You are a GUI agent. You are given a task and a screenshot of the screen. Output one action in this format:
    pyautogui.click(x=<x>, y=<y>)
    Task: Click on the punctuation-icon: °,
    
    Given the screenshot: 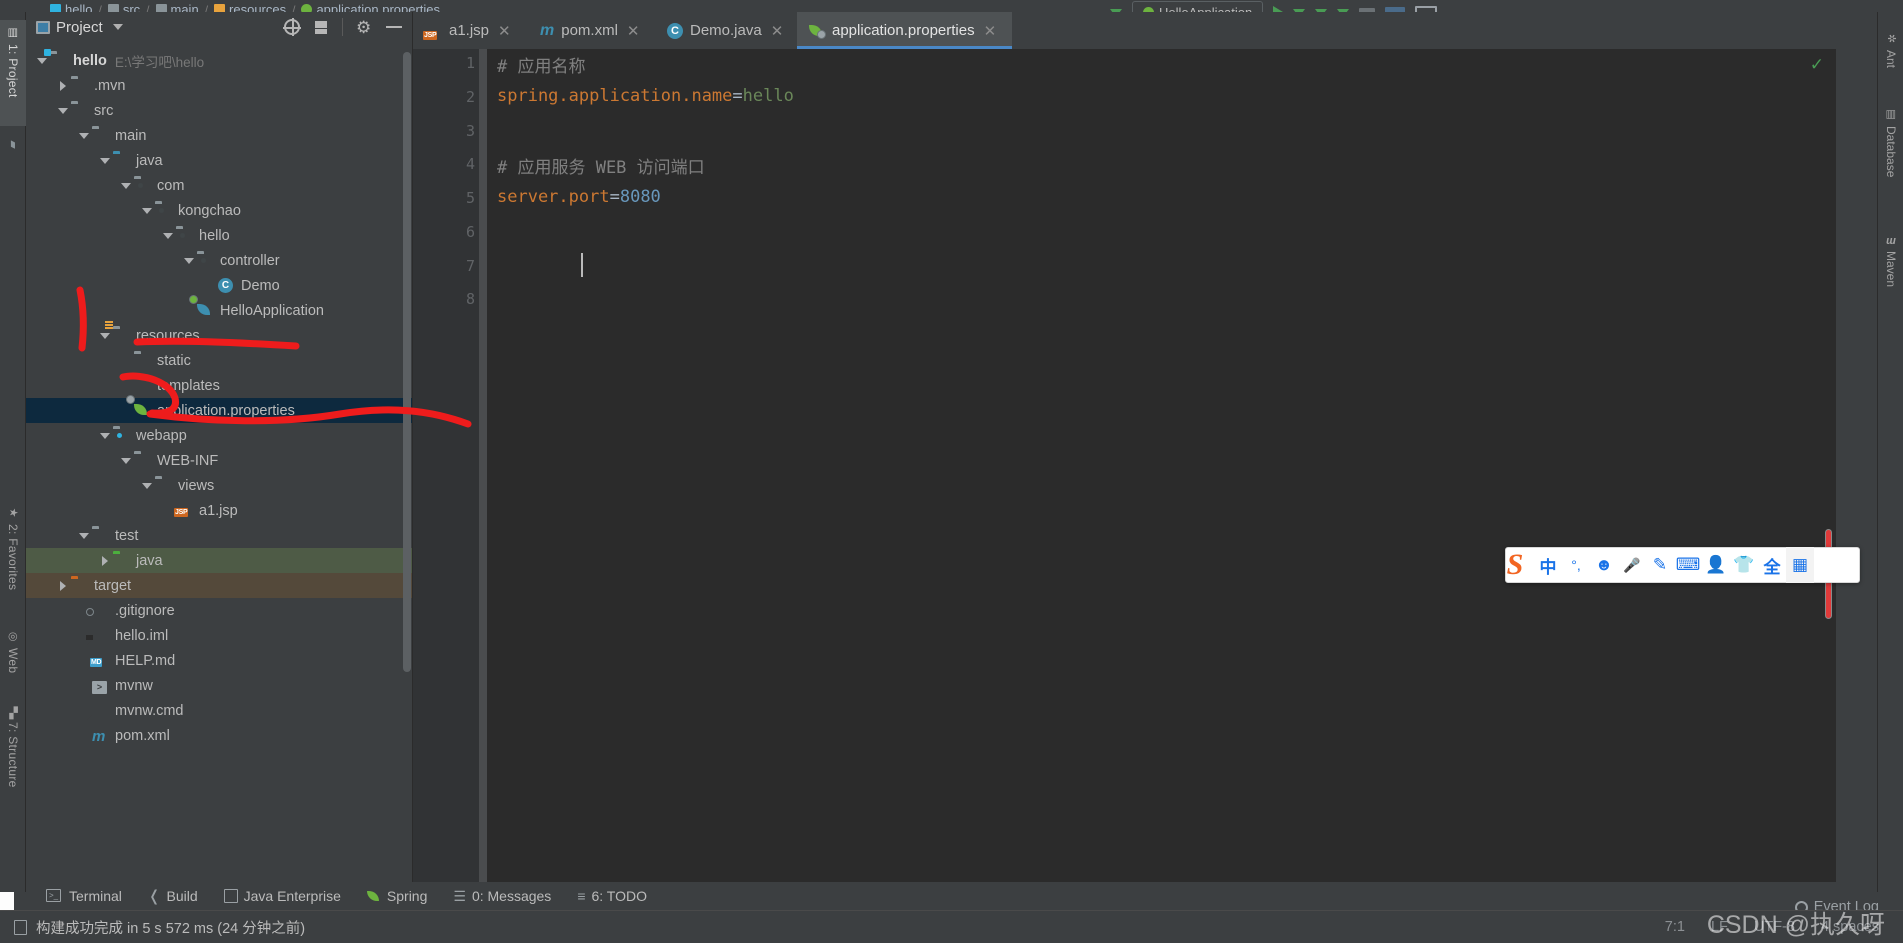 What is the action you would take?
    pyautogui.click(x=1576, y=565)
    